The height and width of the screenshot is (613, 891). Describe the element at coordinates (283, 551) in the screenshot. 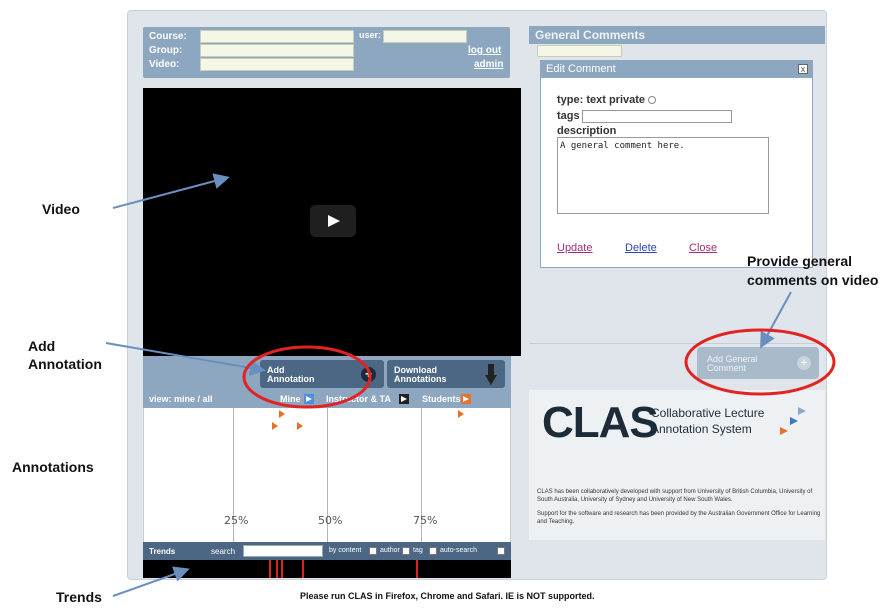

I see `trends-search-input` at that location.